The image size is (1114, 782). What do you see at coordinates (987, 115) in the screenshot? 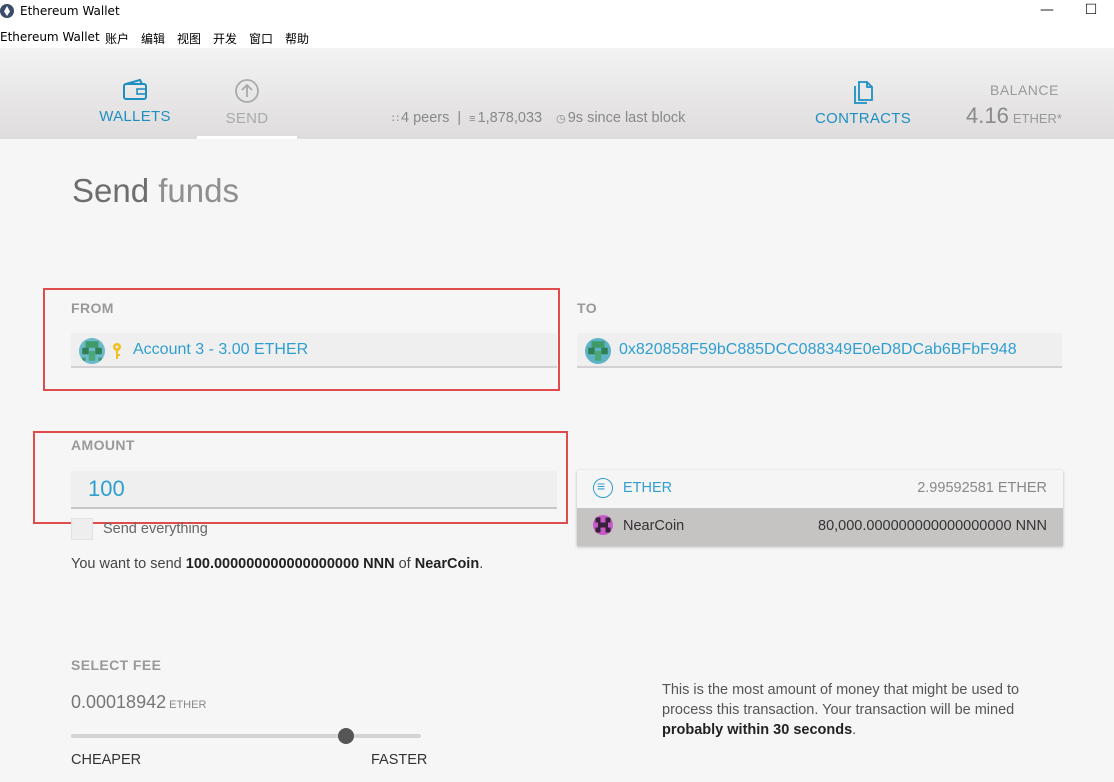
I see `balance-amount: 4.16` at bounding box center [987, 115].